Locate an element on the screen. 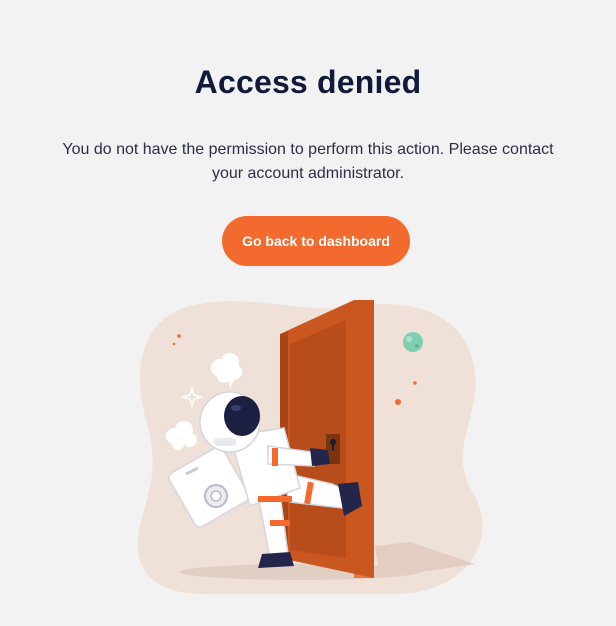 The image size is (616, 626). planet-icon is located at coordinates (413, 342).